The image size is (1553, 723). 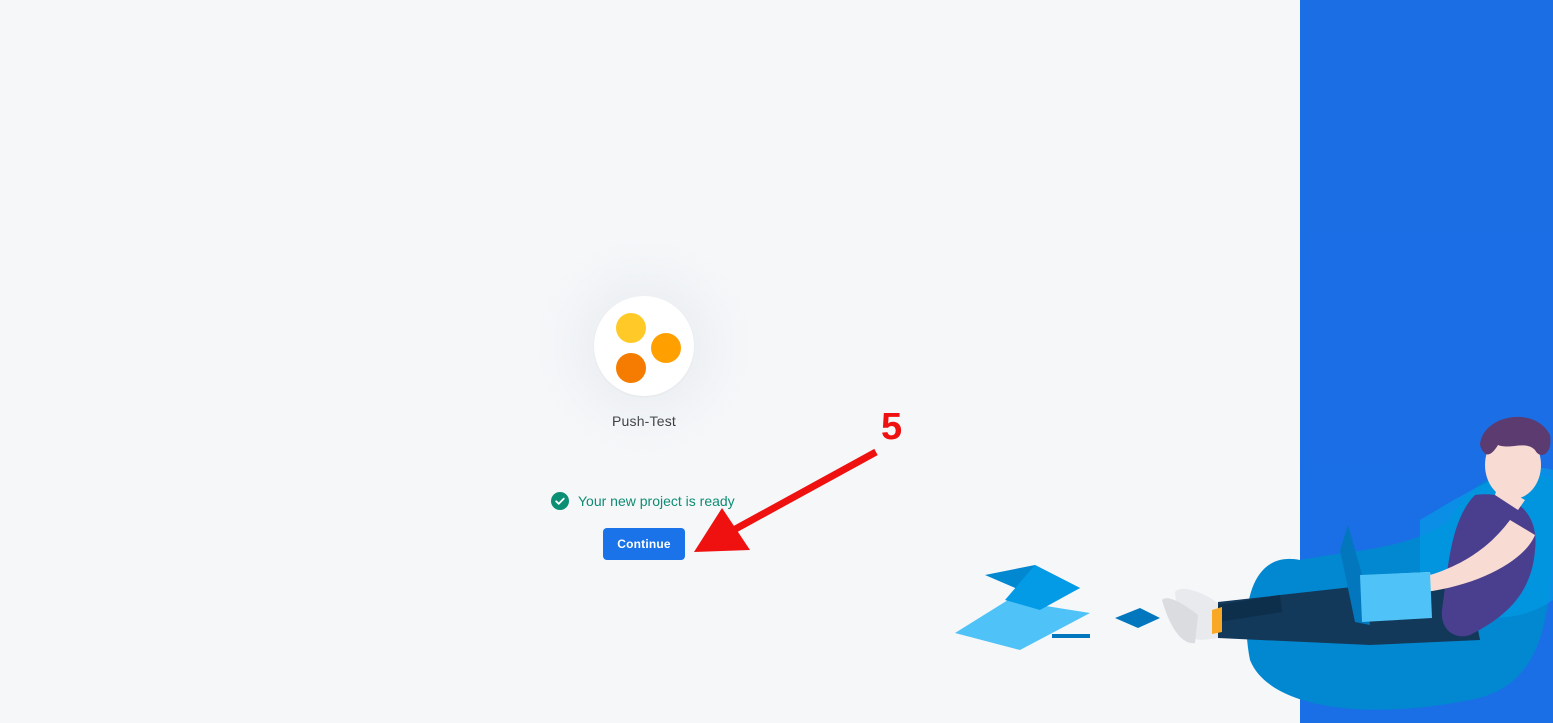 I want to click on orange-dot, so click(x=631, y=368).